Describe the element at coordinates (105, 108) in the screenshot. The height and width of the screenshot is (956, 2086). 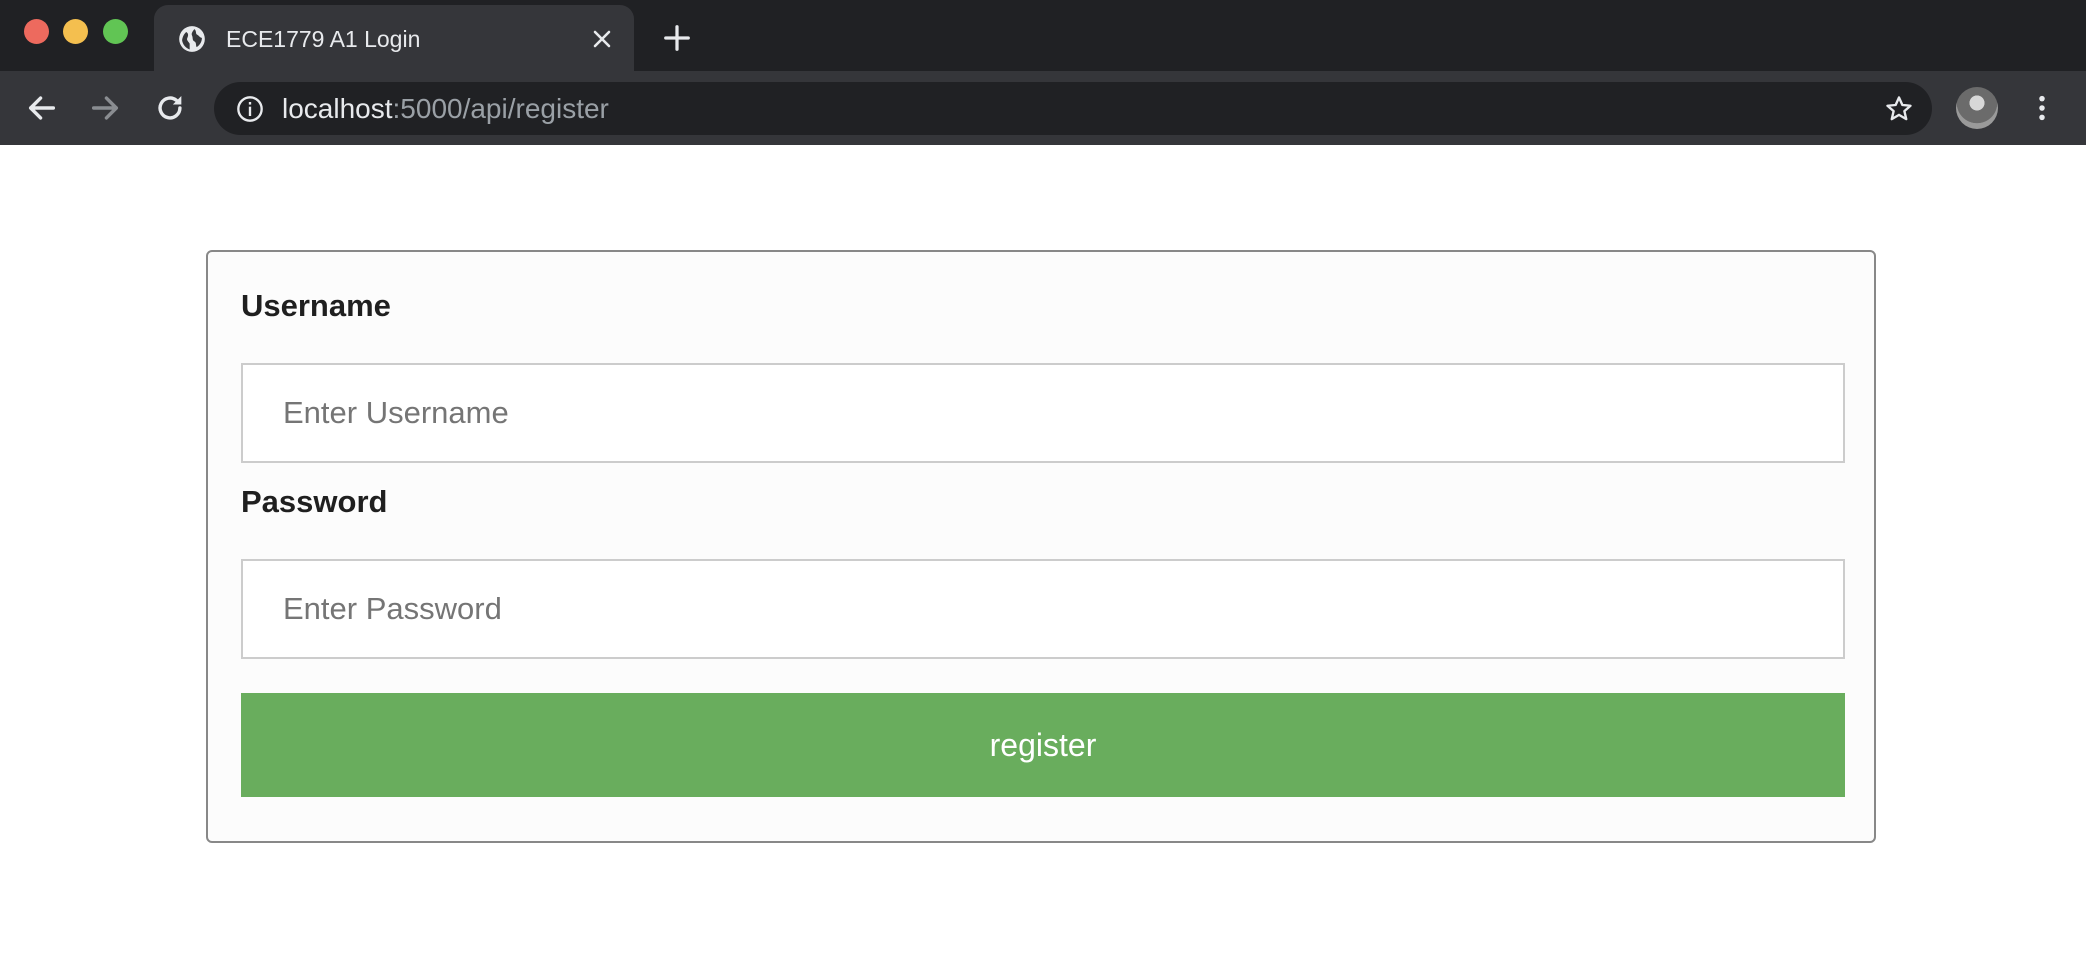
I see `arrow-right-icon` at that location.